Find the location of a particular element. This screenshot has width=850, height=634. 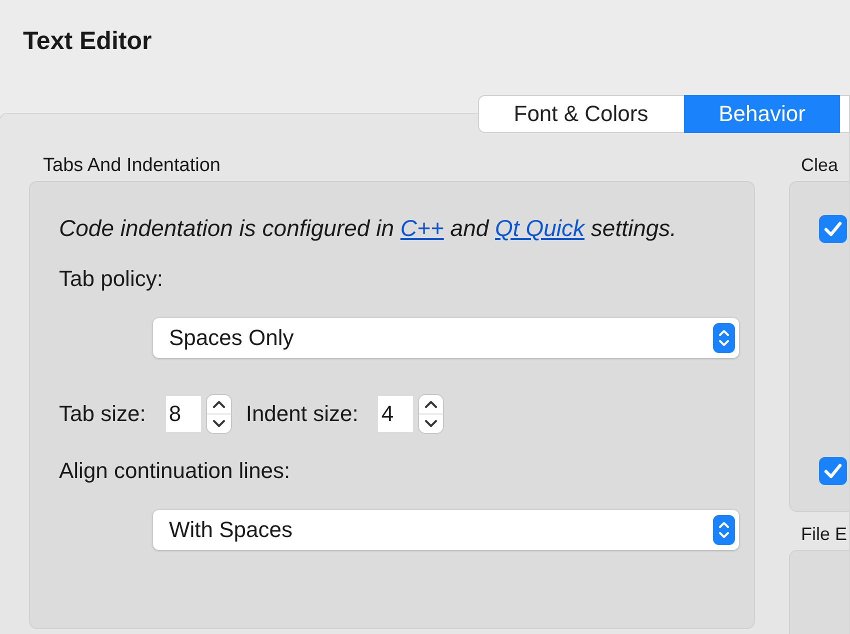

field-label: Tab policy: is located at coordinates (111, 279).